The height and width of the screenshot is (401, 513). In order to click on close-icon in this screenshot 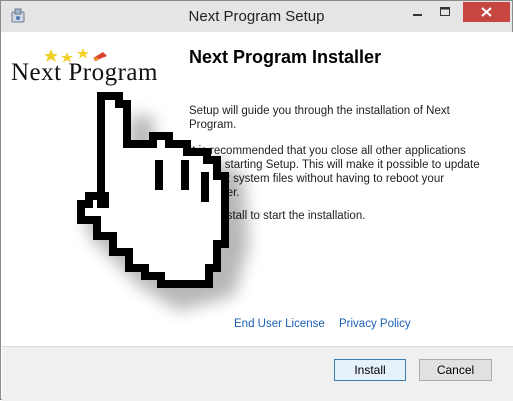, I will do `click(486, 12)`.